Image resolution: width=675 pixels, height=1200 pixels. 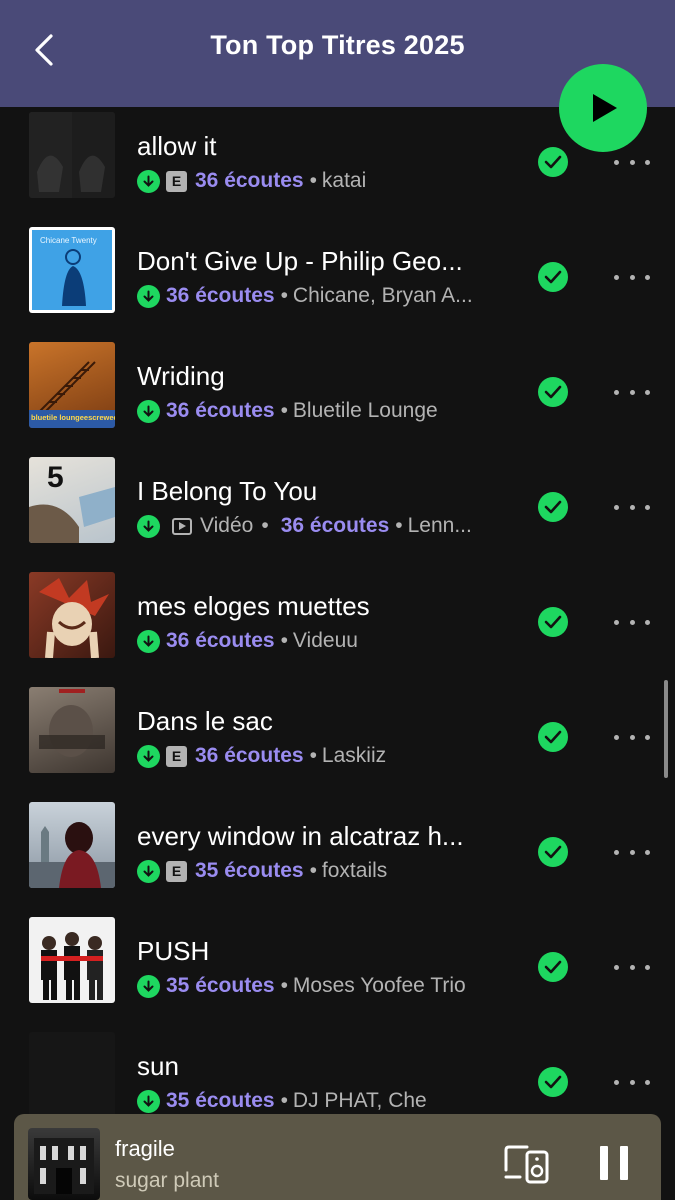 What do you see at coordinates (72, 500) in the screenshot?
I see `album-cover: 5` at bounding box center [72, 500].